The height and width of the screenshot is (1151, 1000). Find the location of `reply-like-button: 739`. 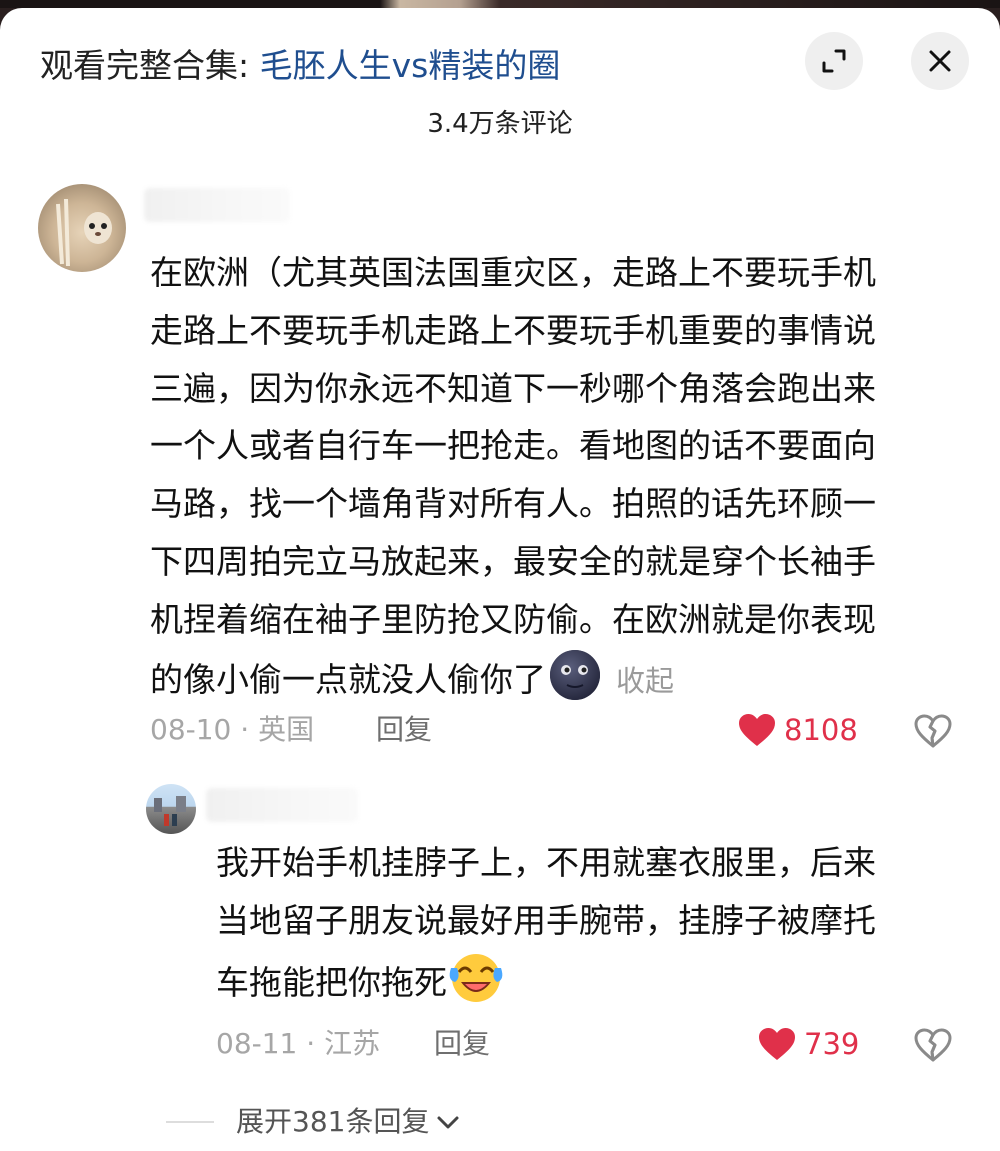

reply-like-button: 739 is located at coordinates (808, 1044).